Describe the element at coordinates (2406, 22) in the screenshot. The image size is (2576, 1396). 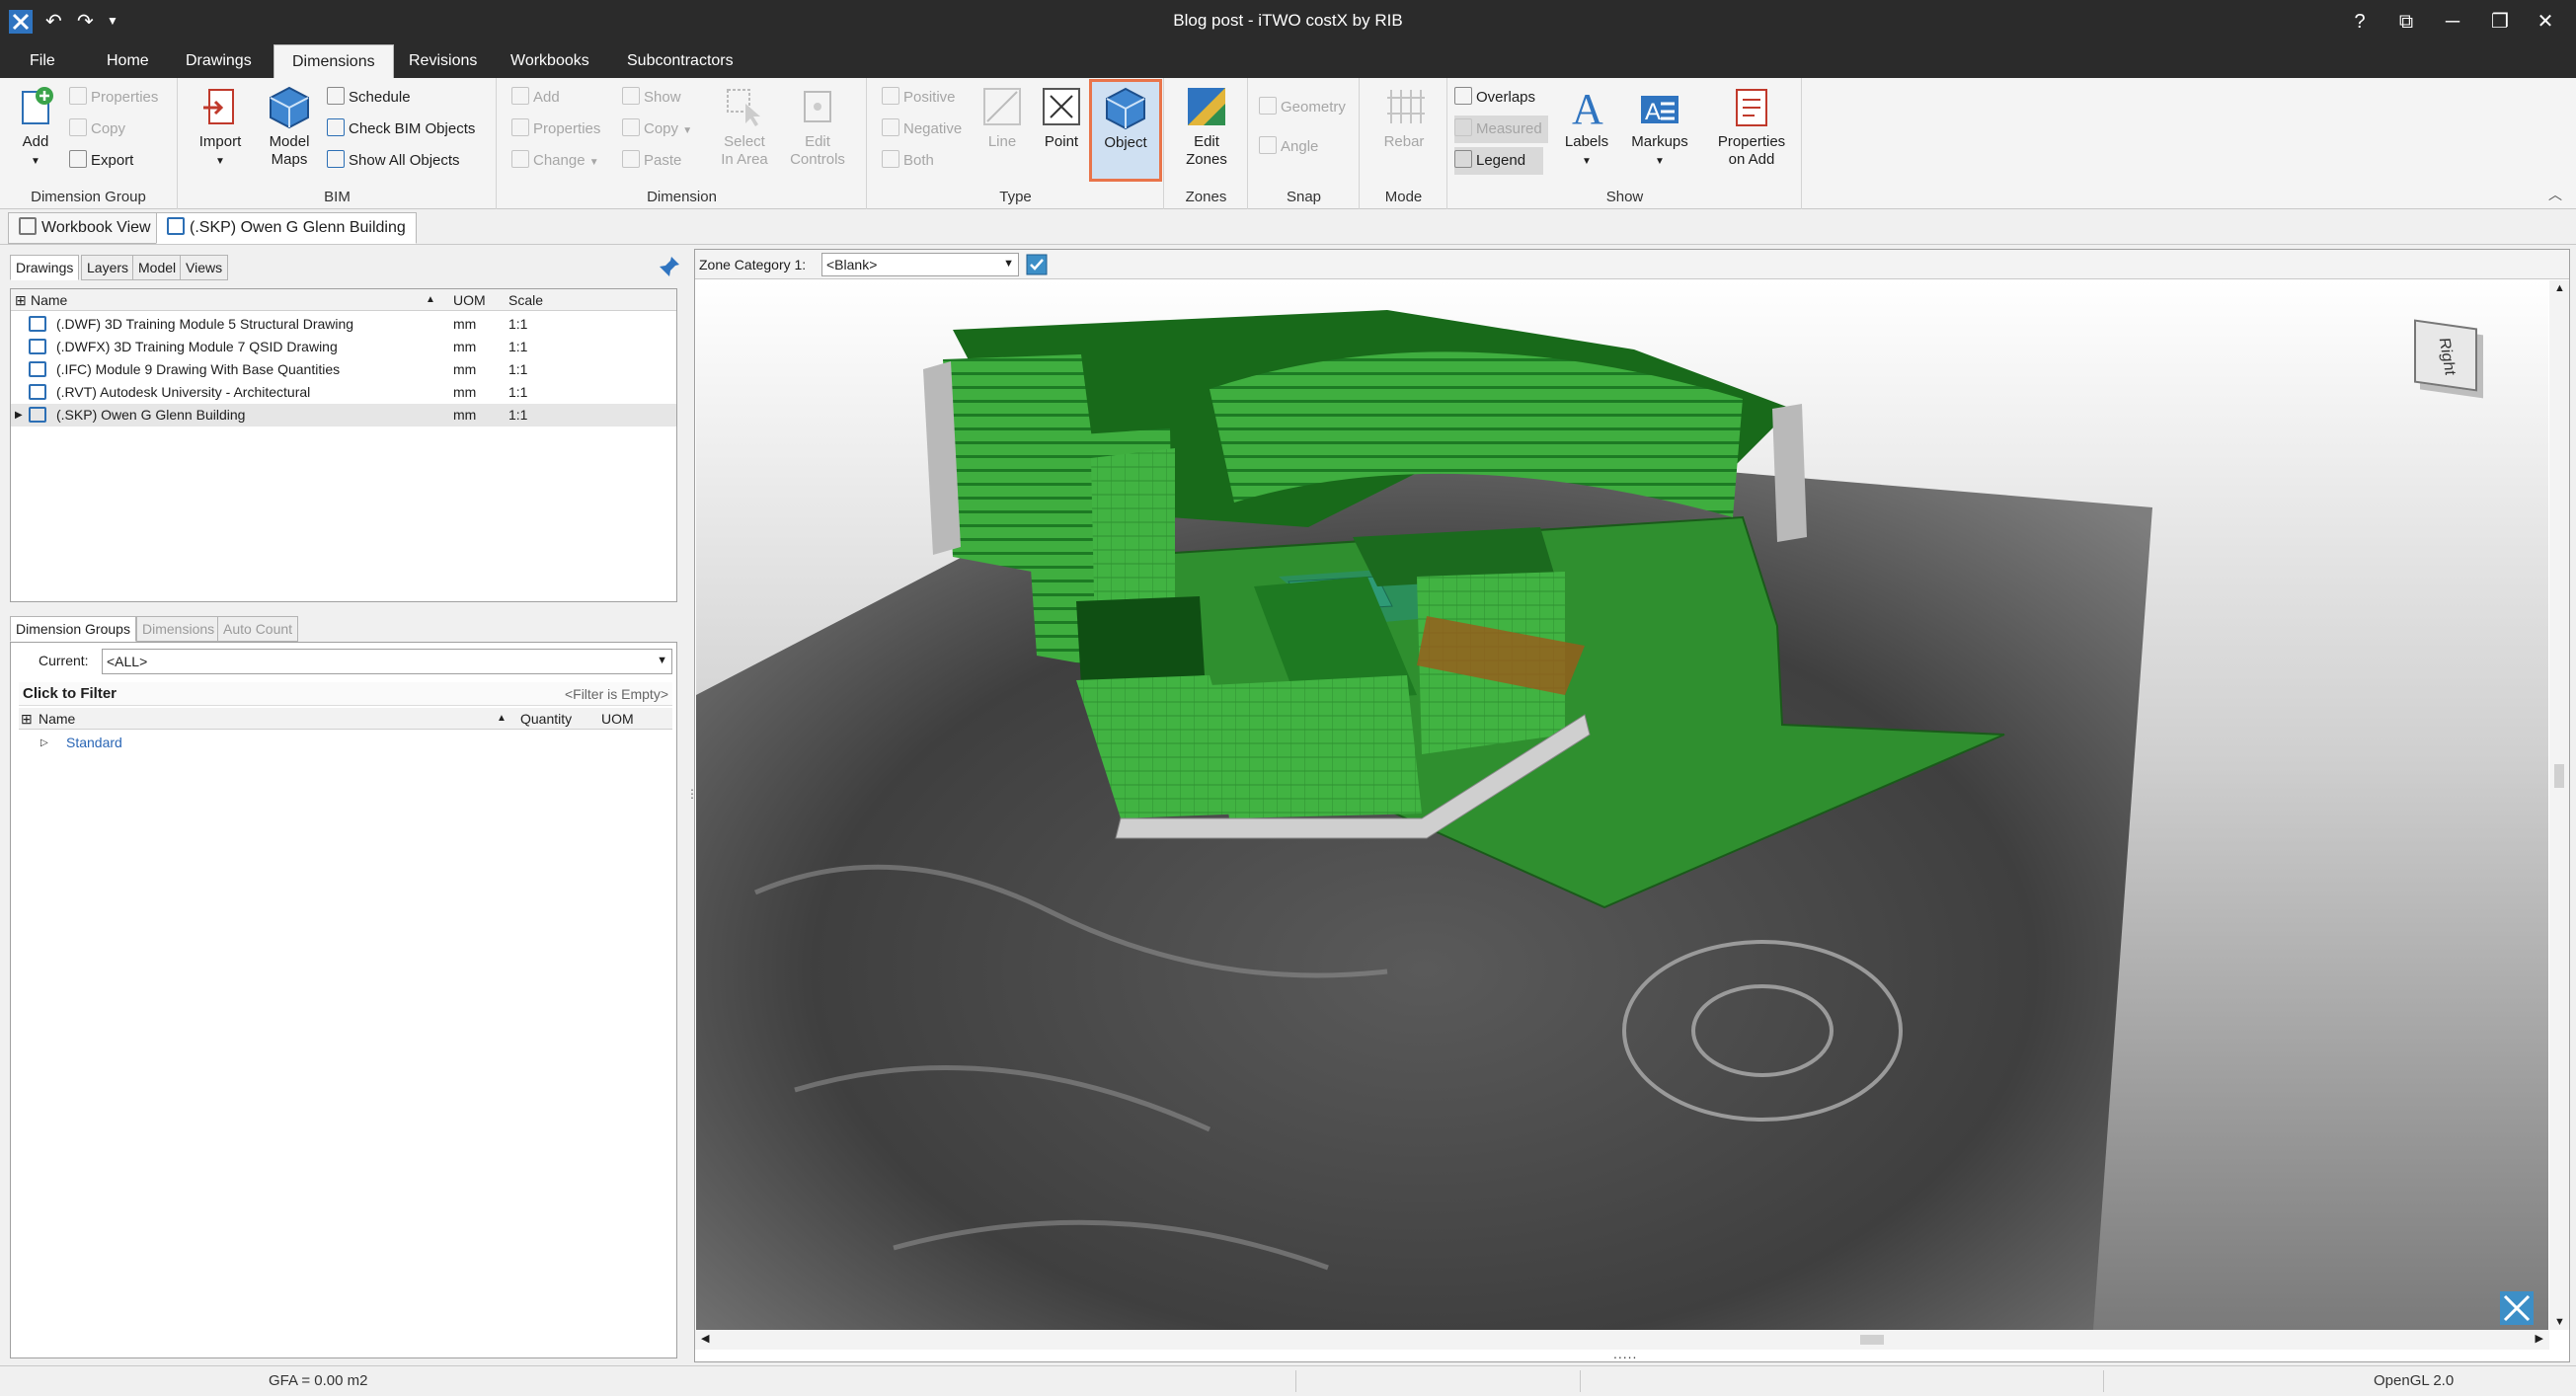
I see `restore-layout-icon: ⧉` at that location.